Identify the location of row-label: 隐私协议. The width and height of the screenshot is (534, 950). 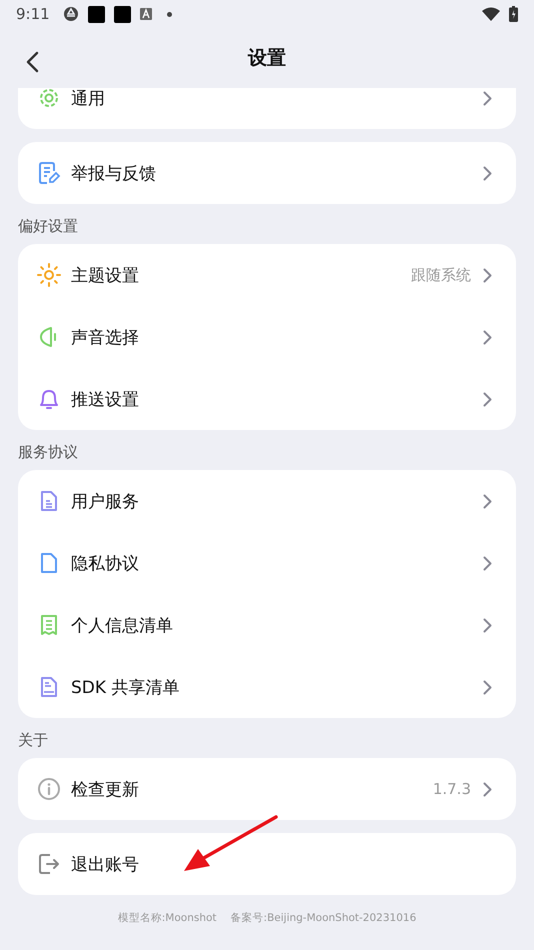
(105, 563).